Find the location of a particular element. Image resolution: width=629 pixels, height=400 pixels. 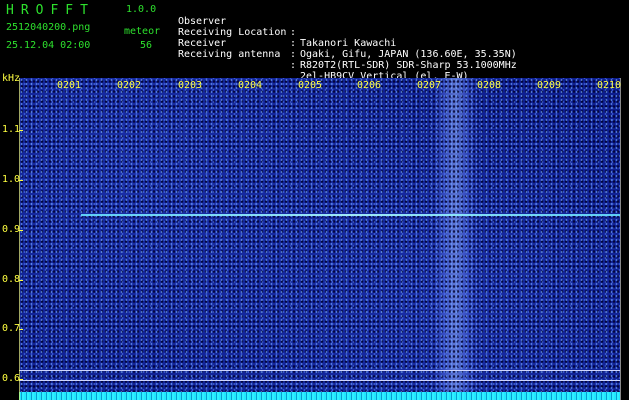

x-tick-label: 0204 is located at coordinates (250, 85).